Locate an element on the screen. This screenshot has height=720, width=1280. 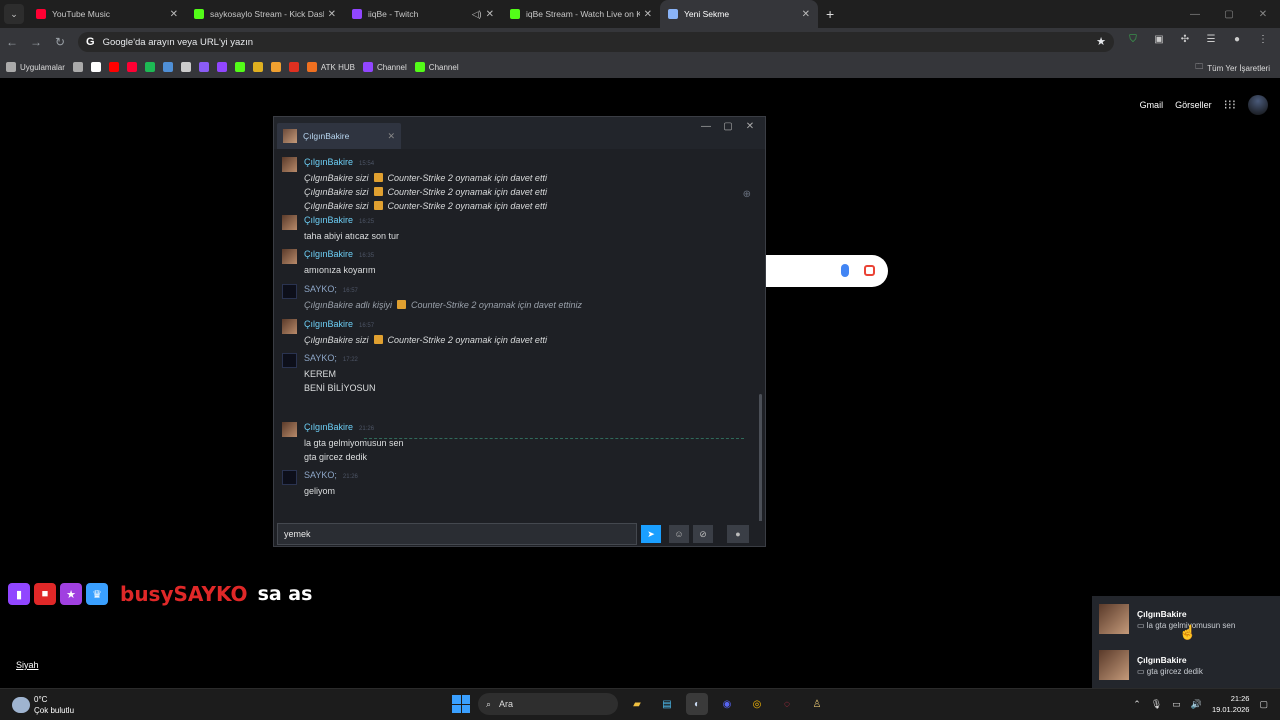
gmail-link: Gmail is located at coordinates (1152, 105).